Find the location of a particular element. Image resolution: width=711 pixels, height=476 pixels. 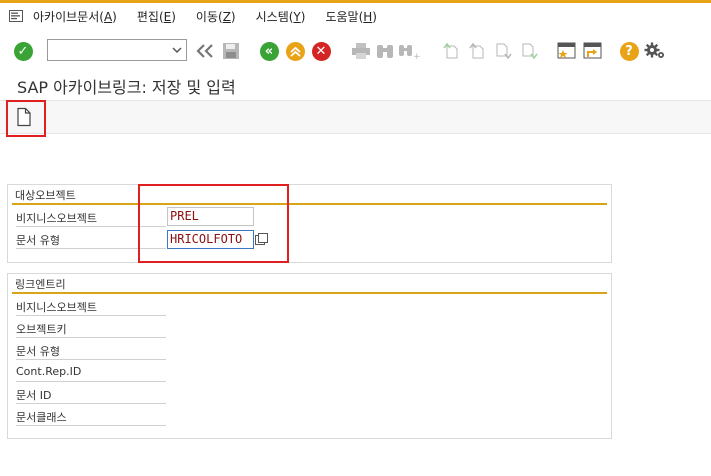

link-business-object-label: 비지니스오브젝트 is located at coordinates (56, 307).